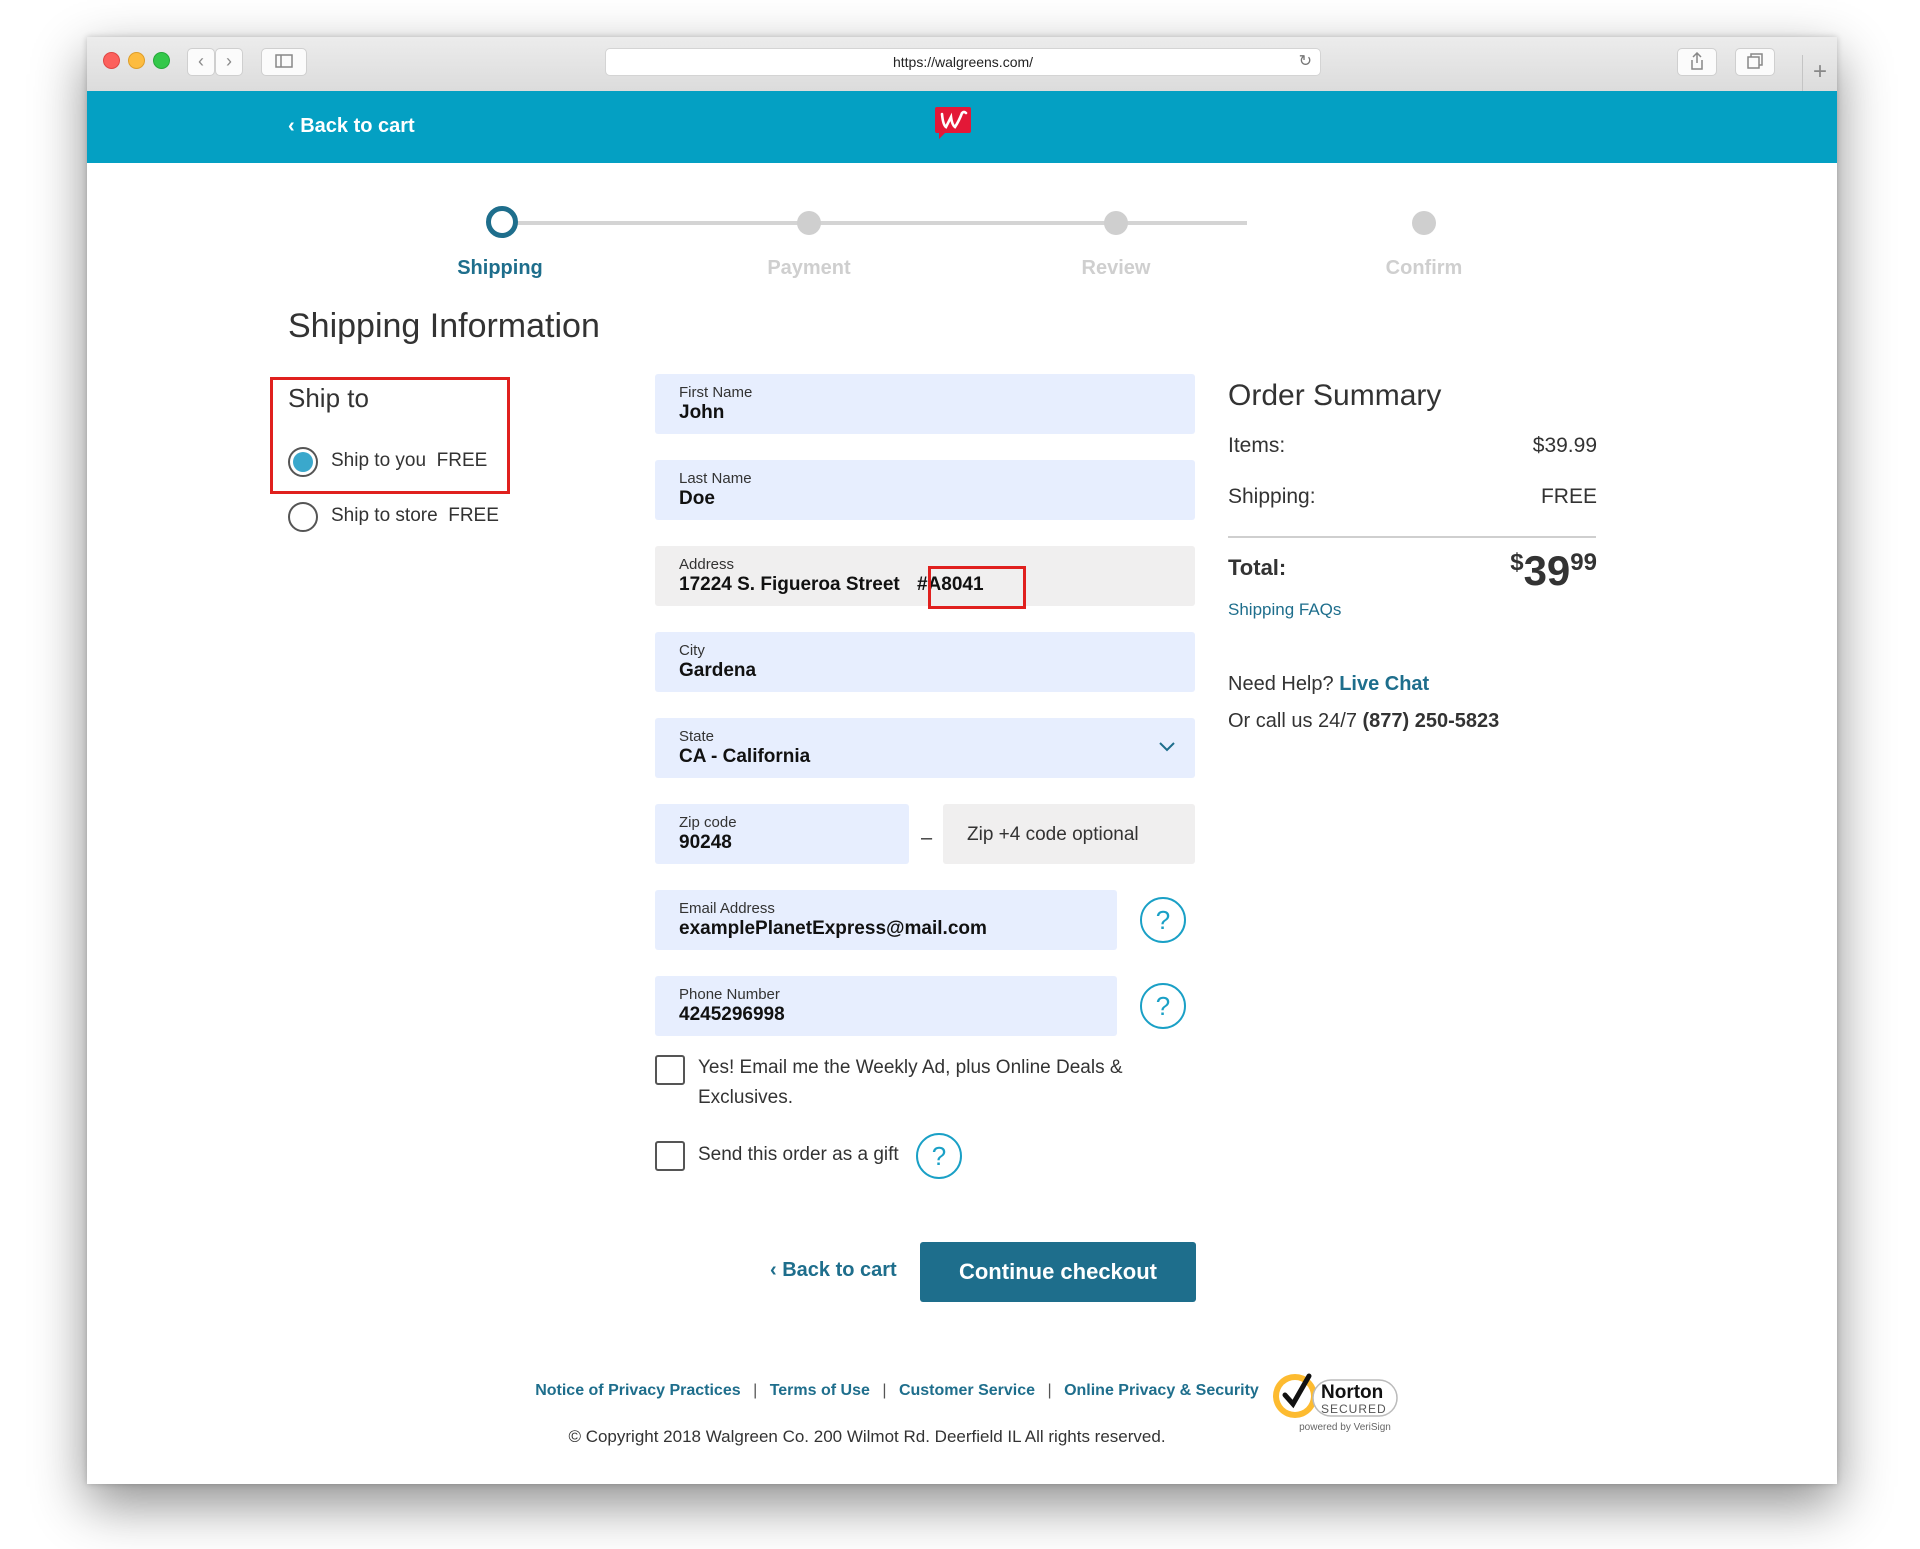 This screenshot has width=1920, height=1549. Describe the element at coordinates (1819, 73) in the screenshot. I see `new-tab-icon: +` at that location.